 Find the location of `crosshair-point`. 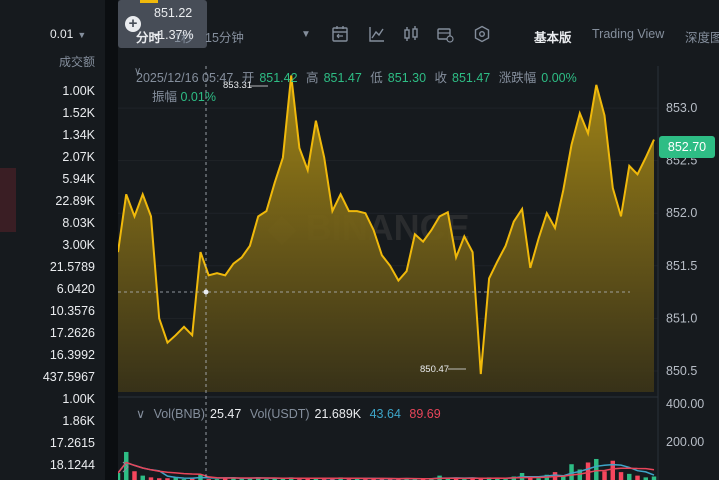

crosshair-point is located at coordinates (206, 292).